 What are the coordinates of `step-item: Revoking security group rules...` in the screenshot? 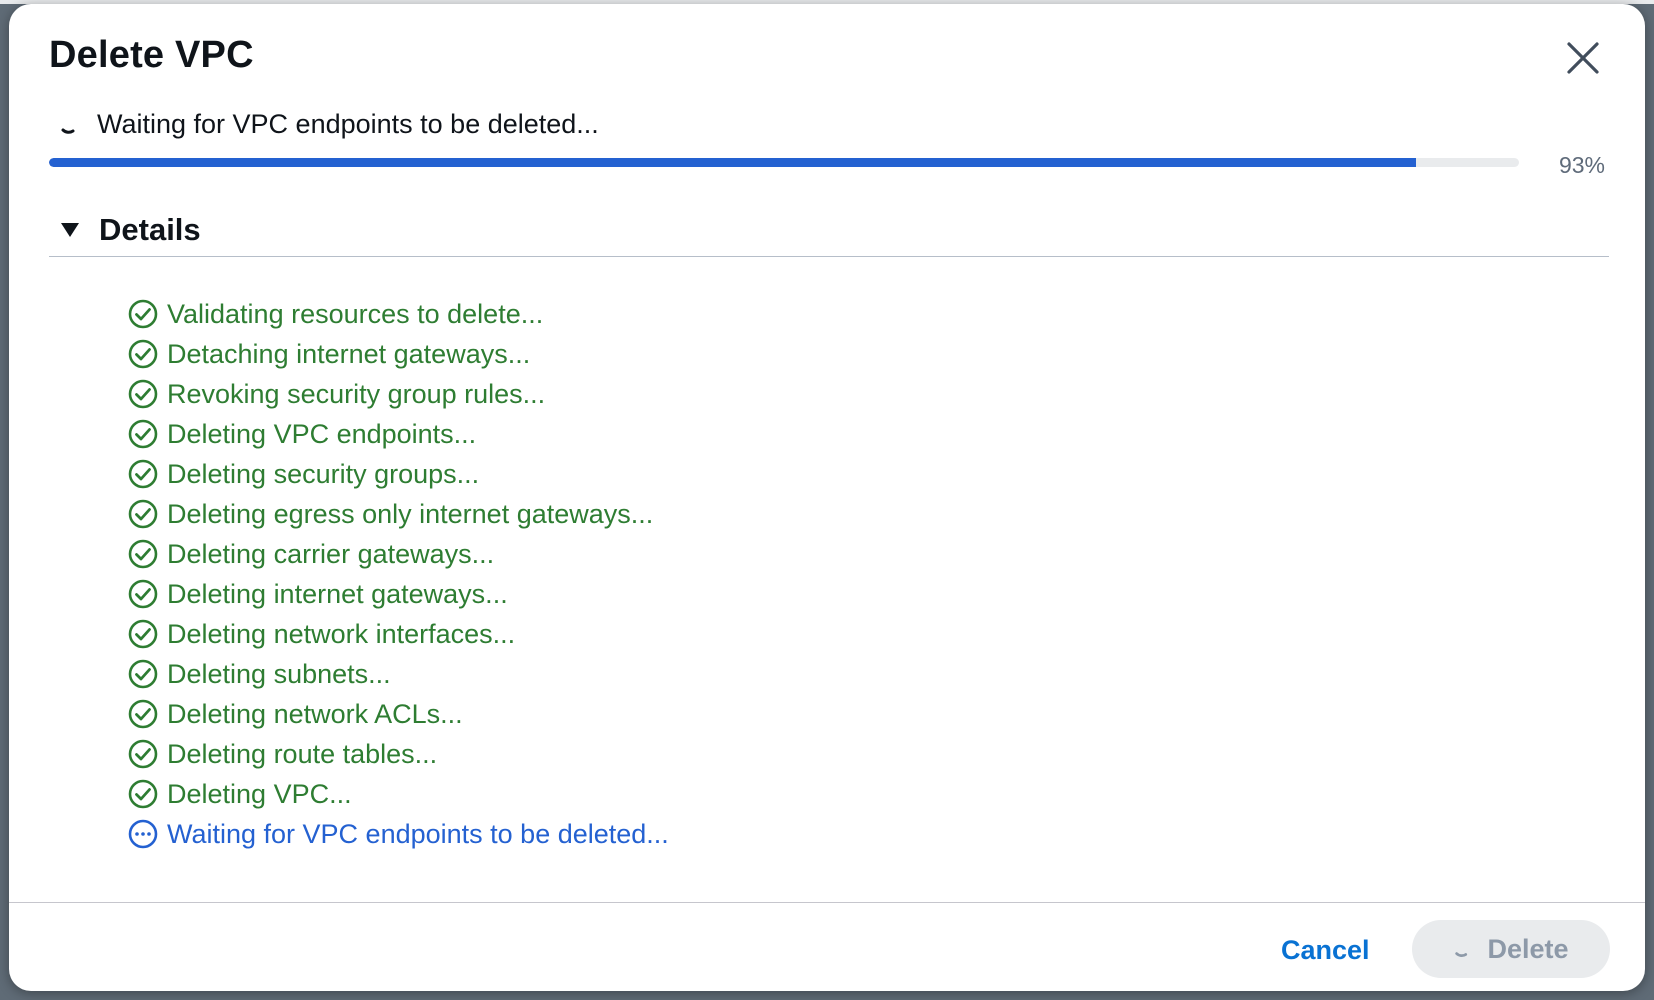 It's located at (398, 394).